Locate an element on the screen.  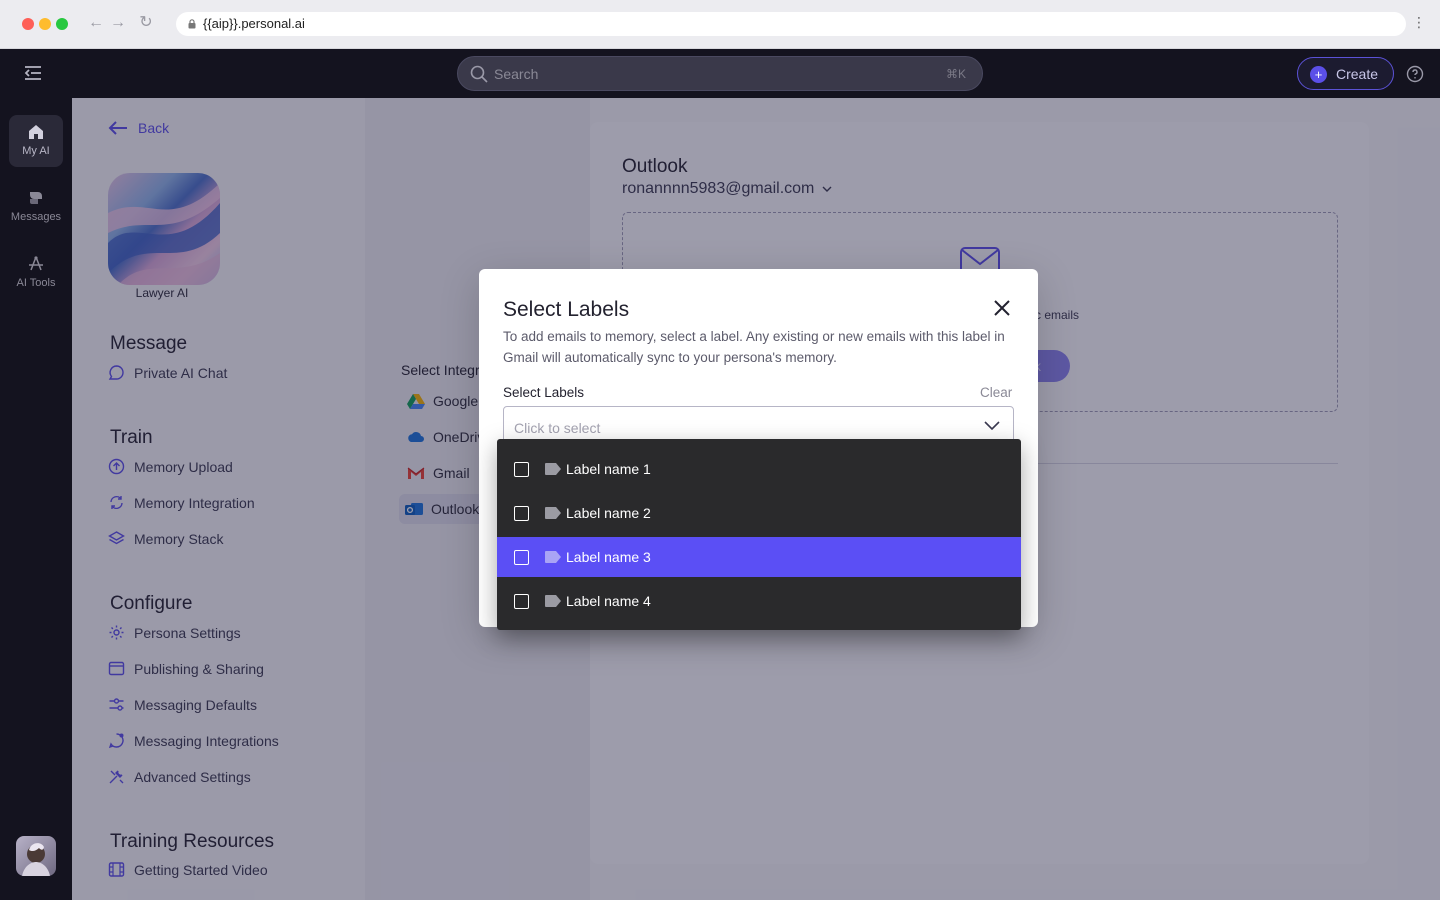
help-icon is located at coordinates (1415, 74).